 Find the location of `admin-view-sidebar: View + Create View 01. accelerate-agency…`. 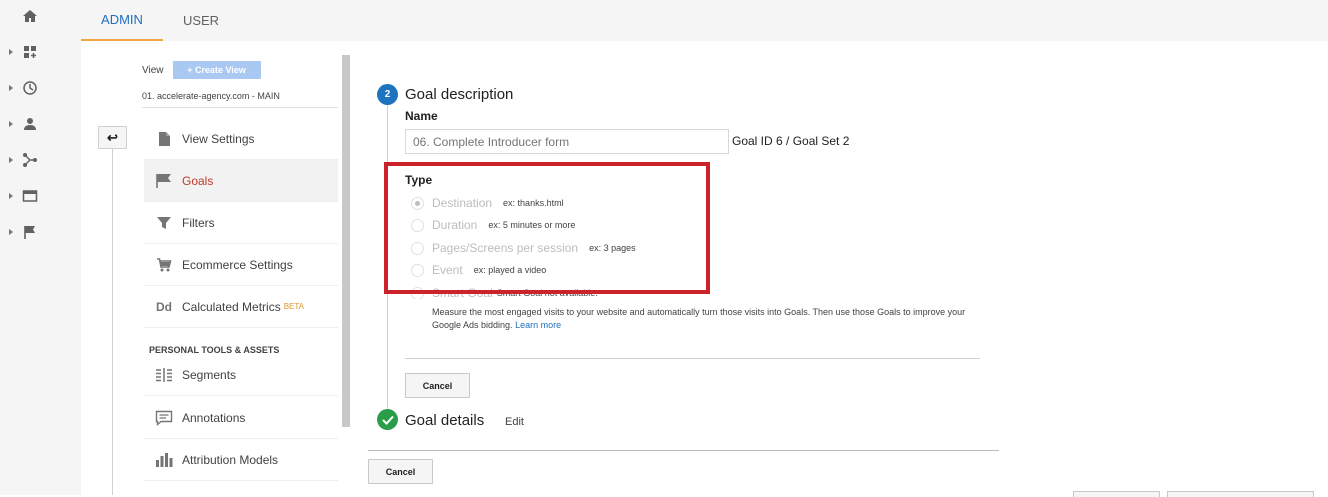

admin-view-sidebar: View + Create View 01. accelerate-agency… is located at coordinates (240, 275).